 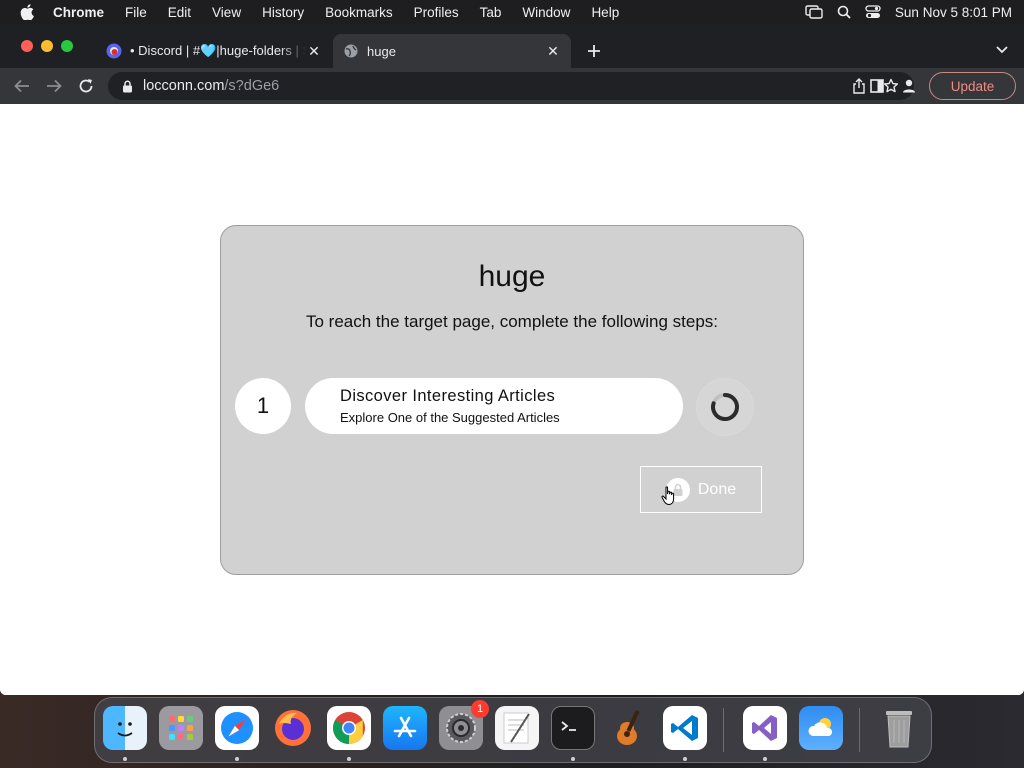 I want to click on loading-spinner-icon, so click(x=725, y=407).